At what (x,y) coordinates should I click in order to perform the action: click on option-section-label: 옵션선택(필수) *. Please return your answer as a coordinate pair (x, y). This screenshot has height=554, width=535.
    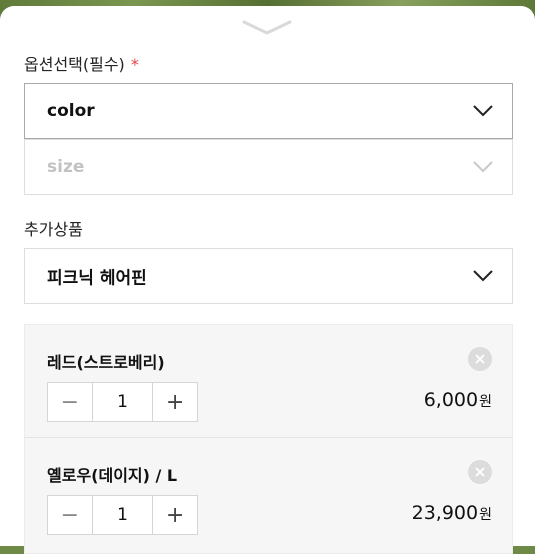
    Looking at the image, I should click on (81, 63).